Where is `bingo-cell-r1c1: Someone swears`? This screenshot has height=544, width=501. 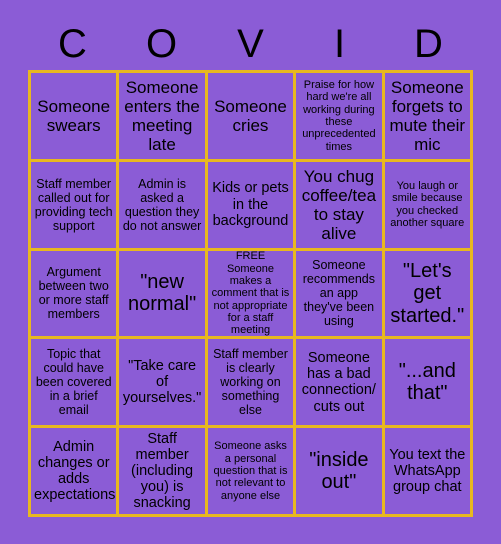
bingo-cell-r1c1: Someone swears is located at coordinates (74, 116).